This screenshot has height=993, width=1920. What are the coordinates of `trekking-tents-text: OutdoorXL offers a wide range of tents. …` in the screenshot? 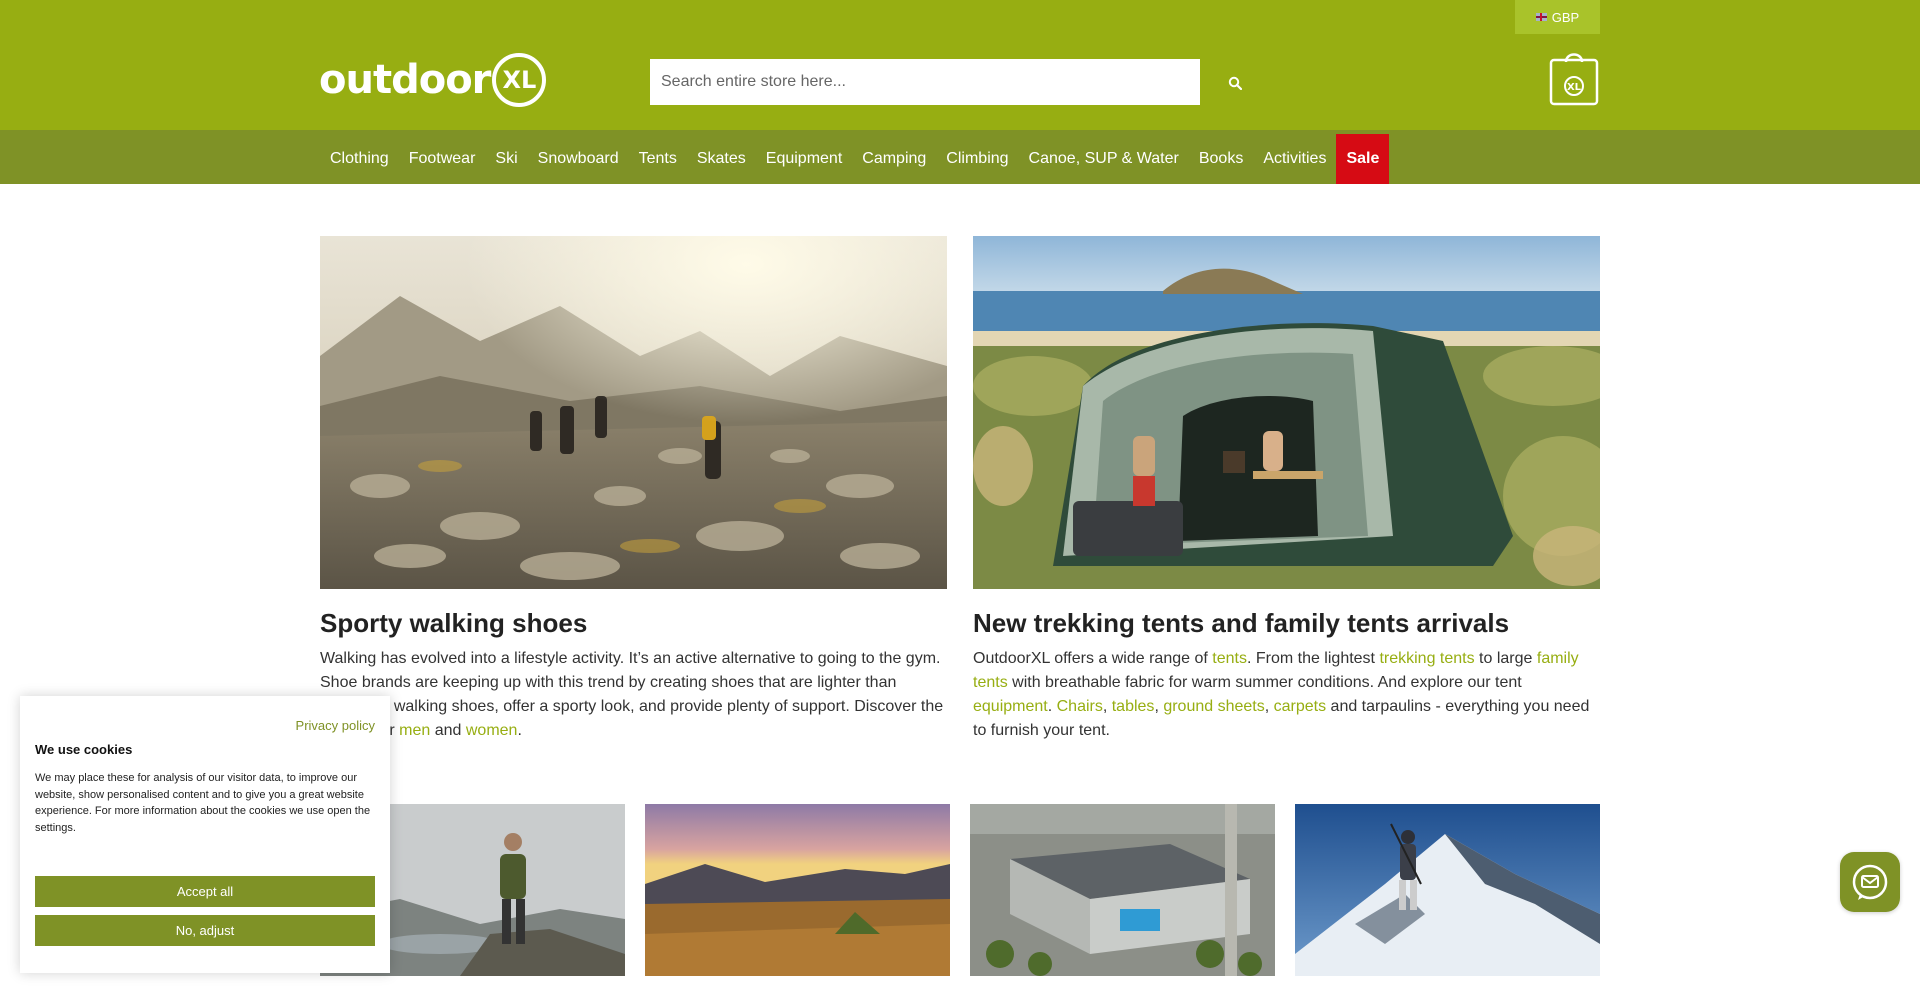 It's located at (1286, 695).